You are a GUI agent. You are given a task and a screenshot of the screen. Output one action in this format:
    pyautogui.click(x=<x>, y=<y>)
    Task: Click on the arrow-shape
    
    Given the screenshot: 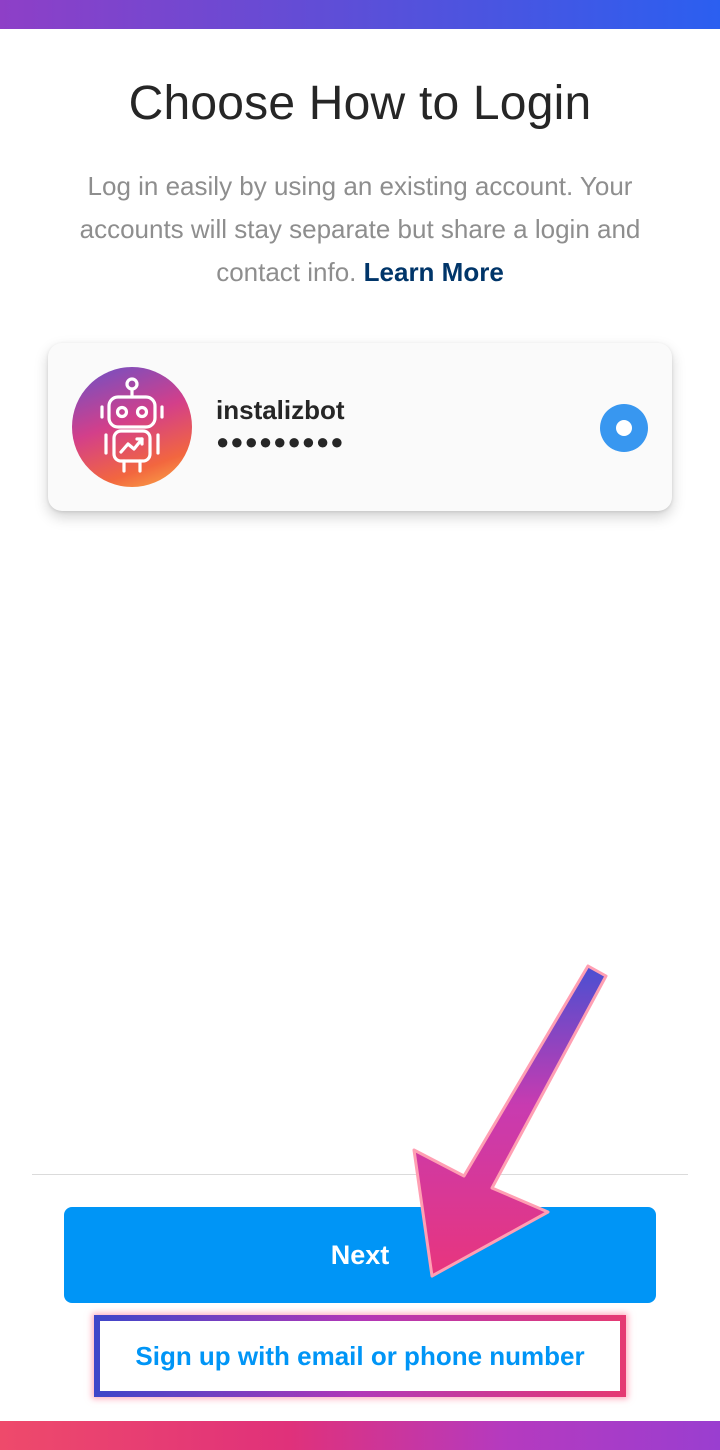 What is the action you would take?
    pyautogui.click(x=510, y=1121)
    